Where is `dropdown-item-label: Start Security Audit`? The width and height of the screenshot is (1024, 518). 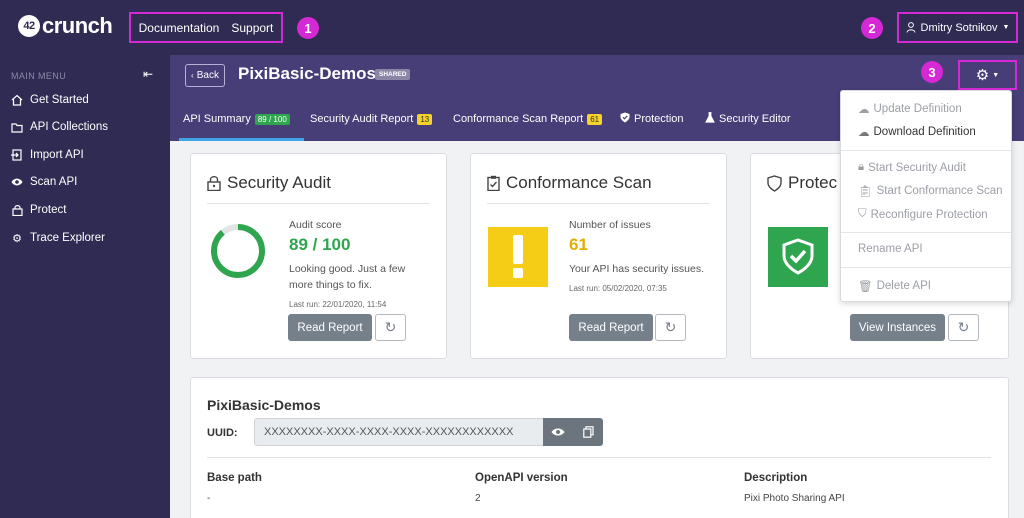
dropdown-item-label: Start Security Audit is located at coordinates (917, 167).